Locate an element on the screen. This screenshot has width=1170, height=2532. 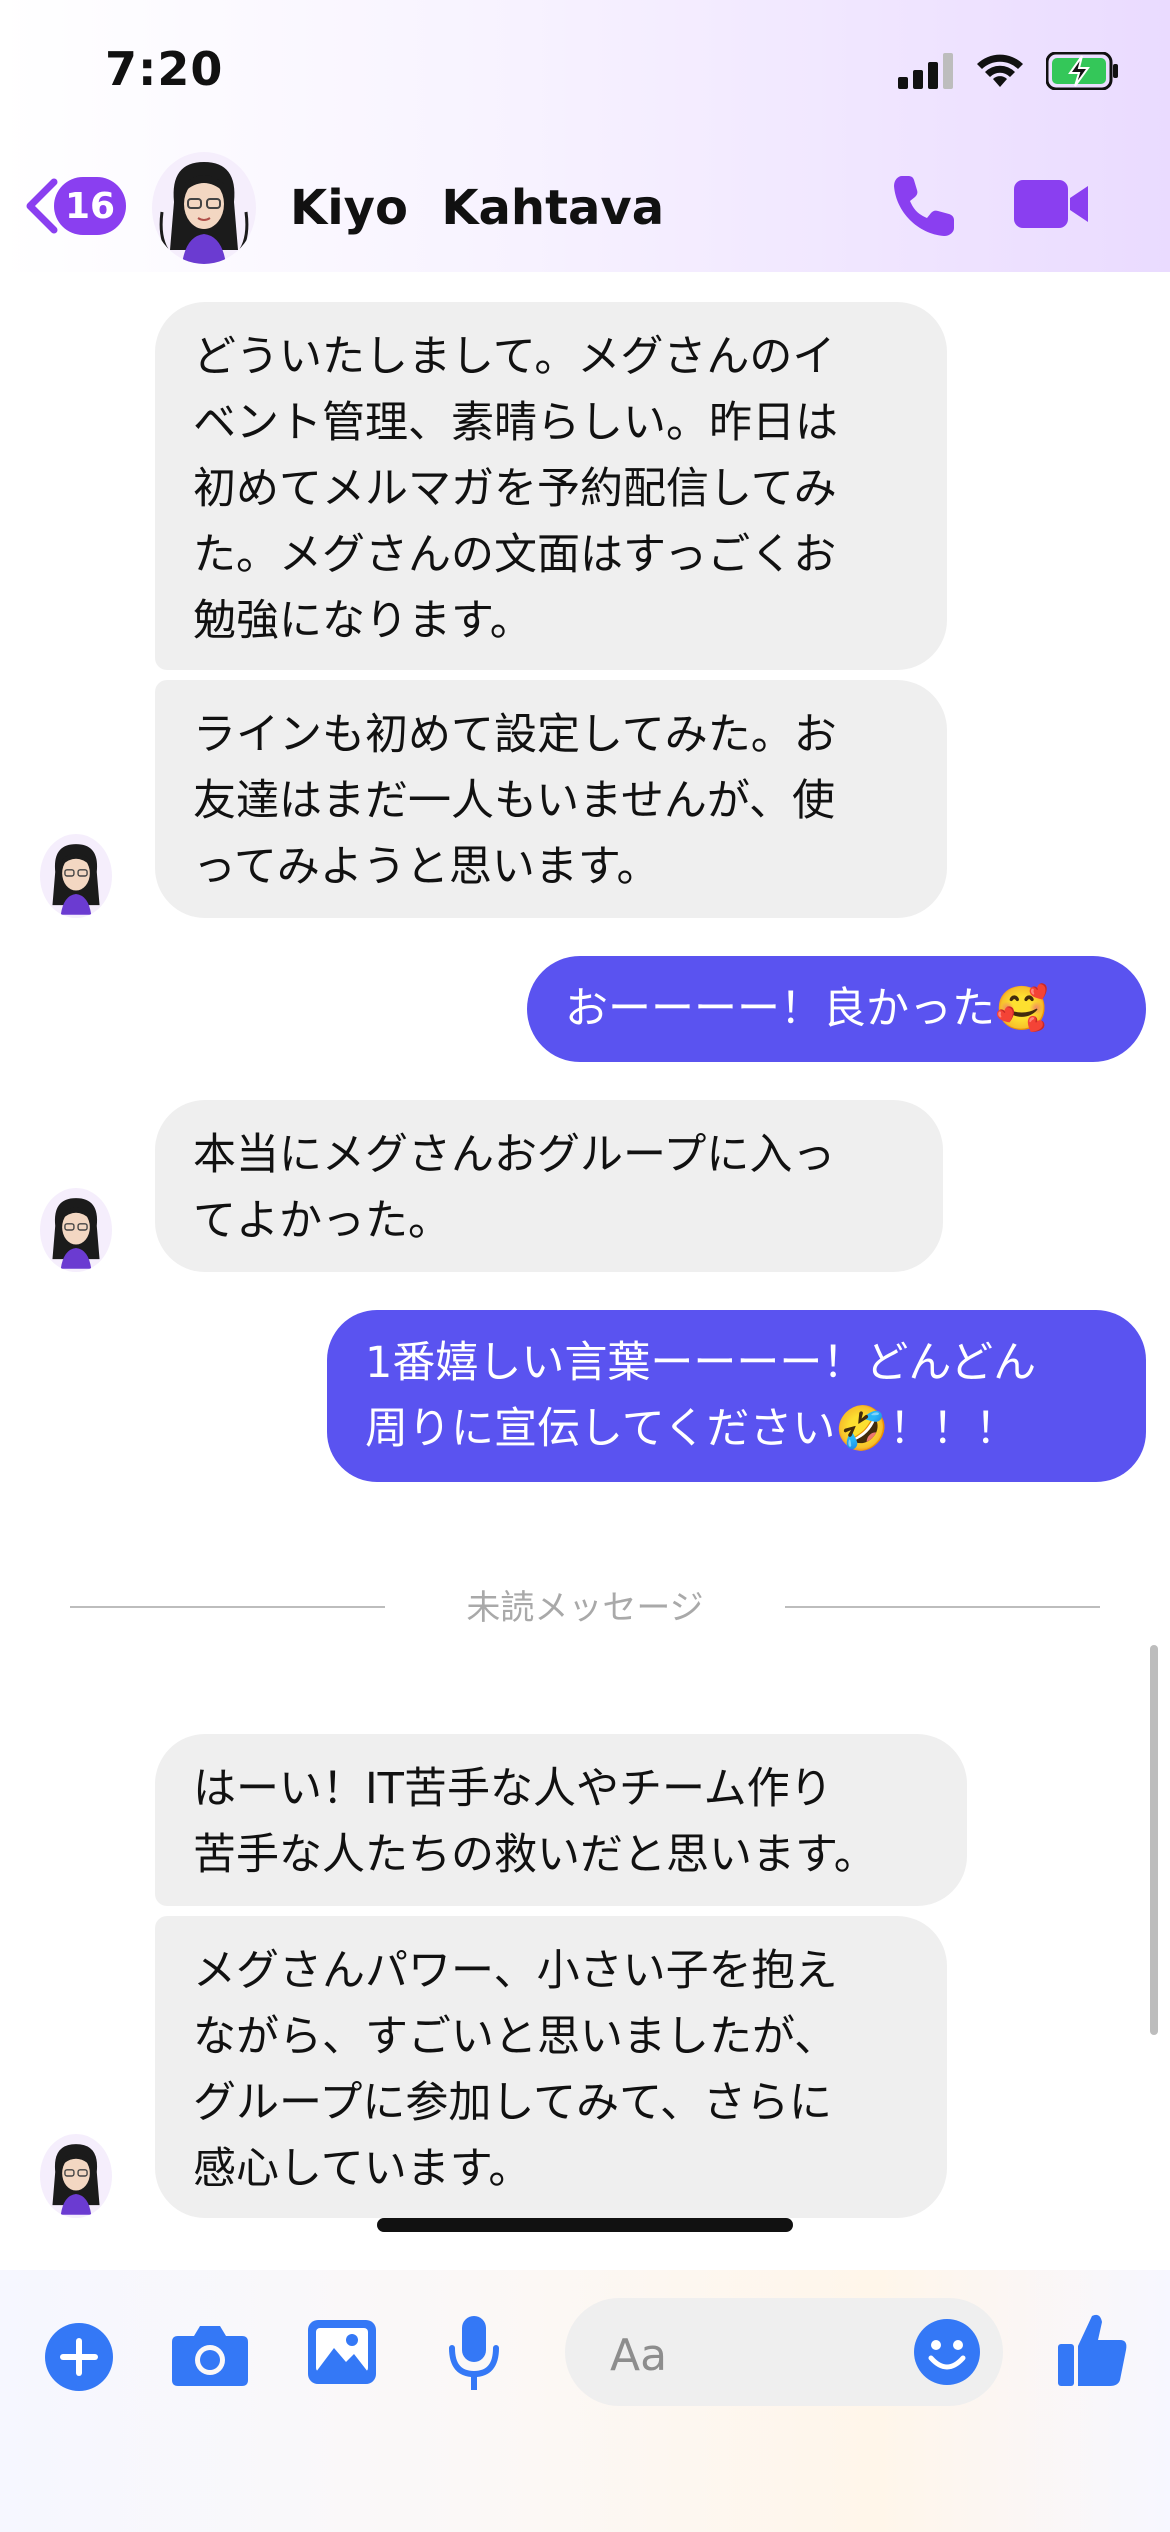
unread-divider-label: 未読メッセージ is located at coordinates (585, 1608).